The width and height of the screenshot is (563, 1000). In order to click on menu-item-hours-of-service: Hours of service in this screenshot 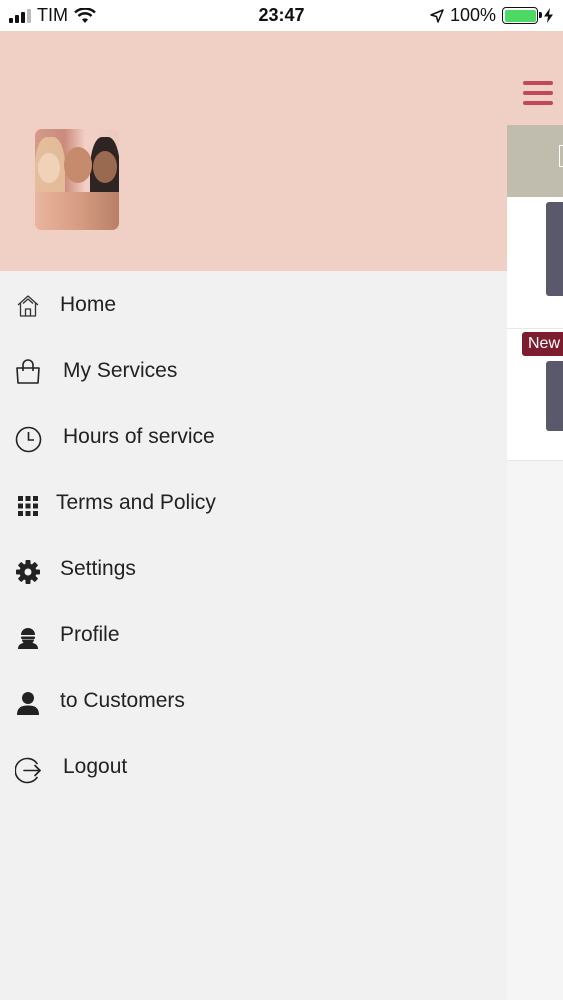, I will do `click(253, 436)`.